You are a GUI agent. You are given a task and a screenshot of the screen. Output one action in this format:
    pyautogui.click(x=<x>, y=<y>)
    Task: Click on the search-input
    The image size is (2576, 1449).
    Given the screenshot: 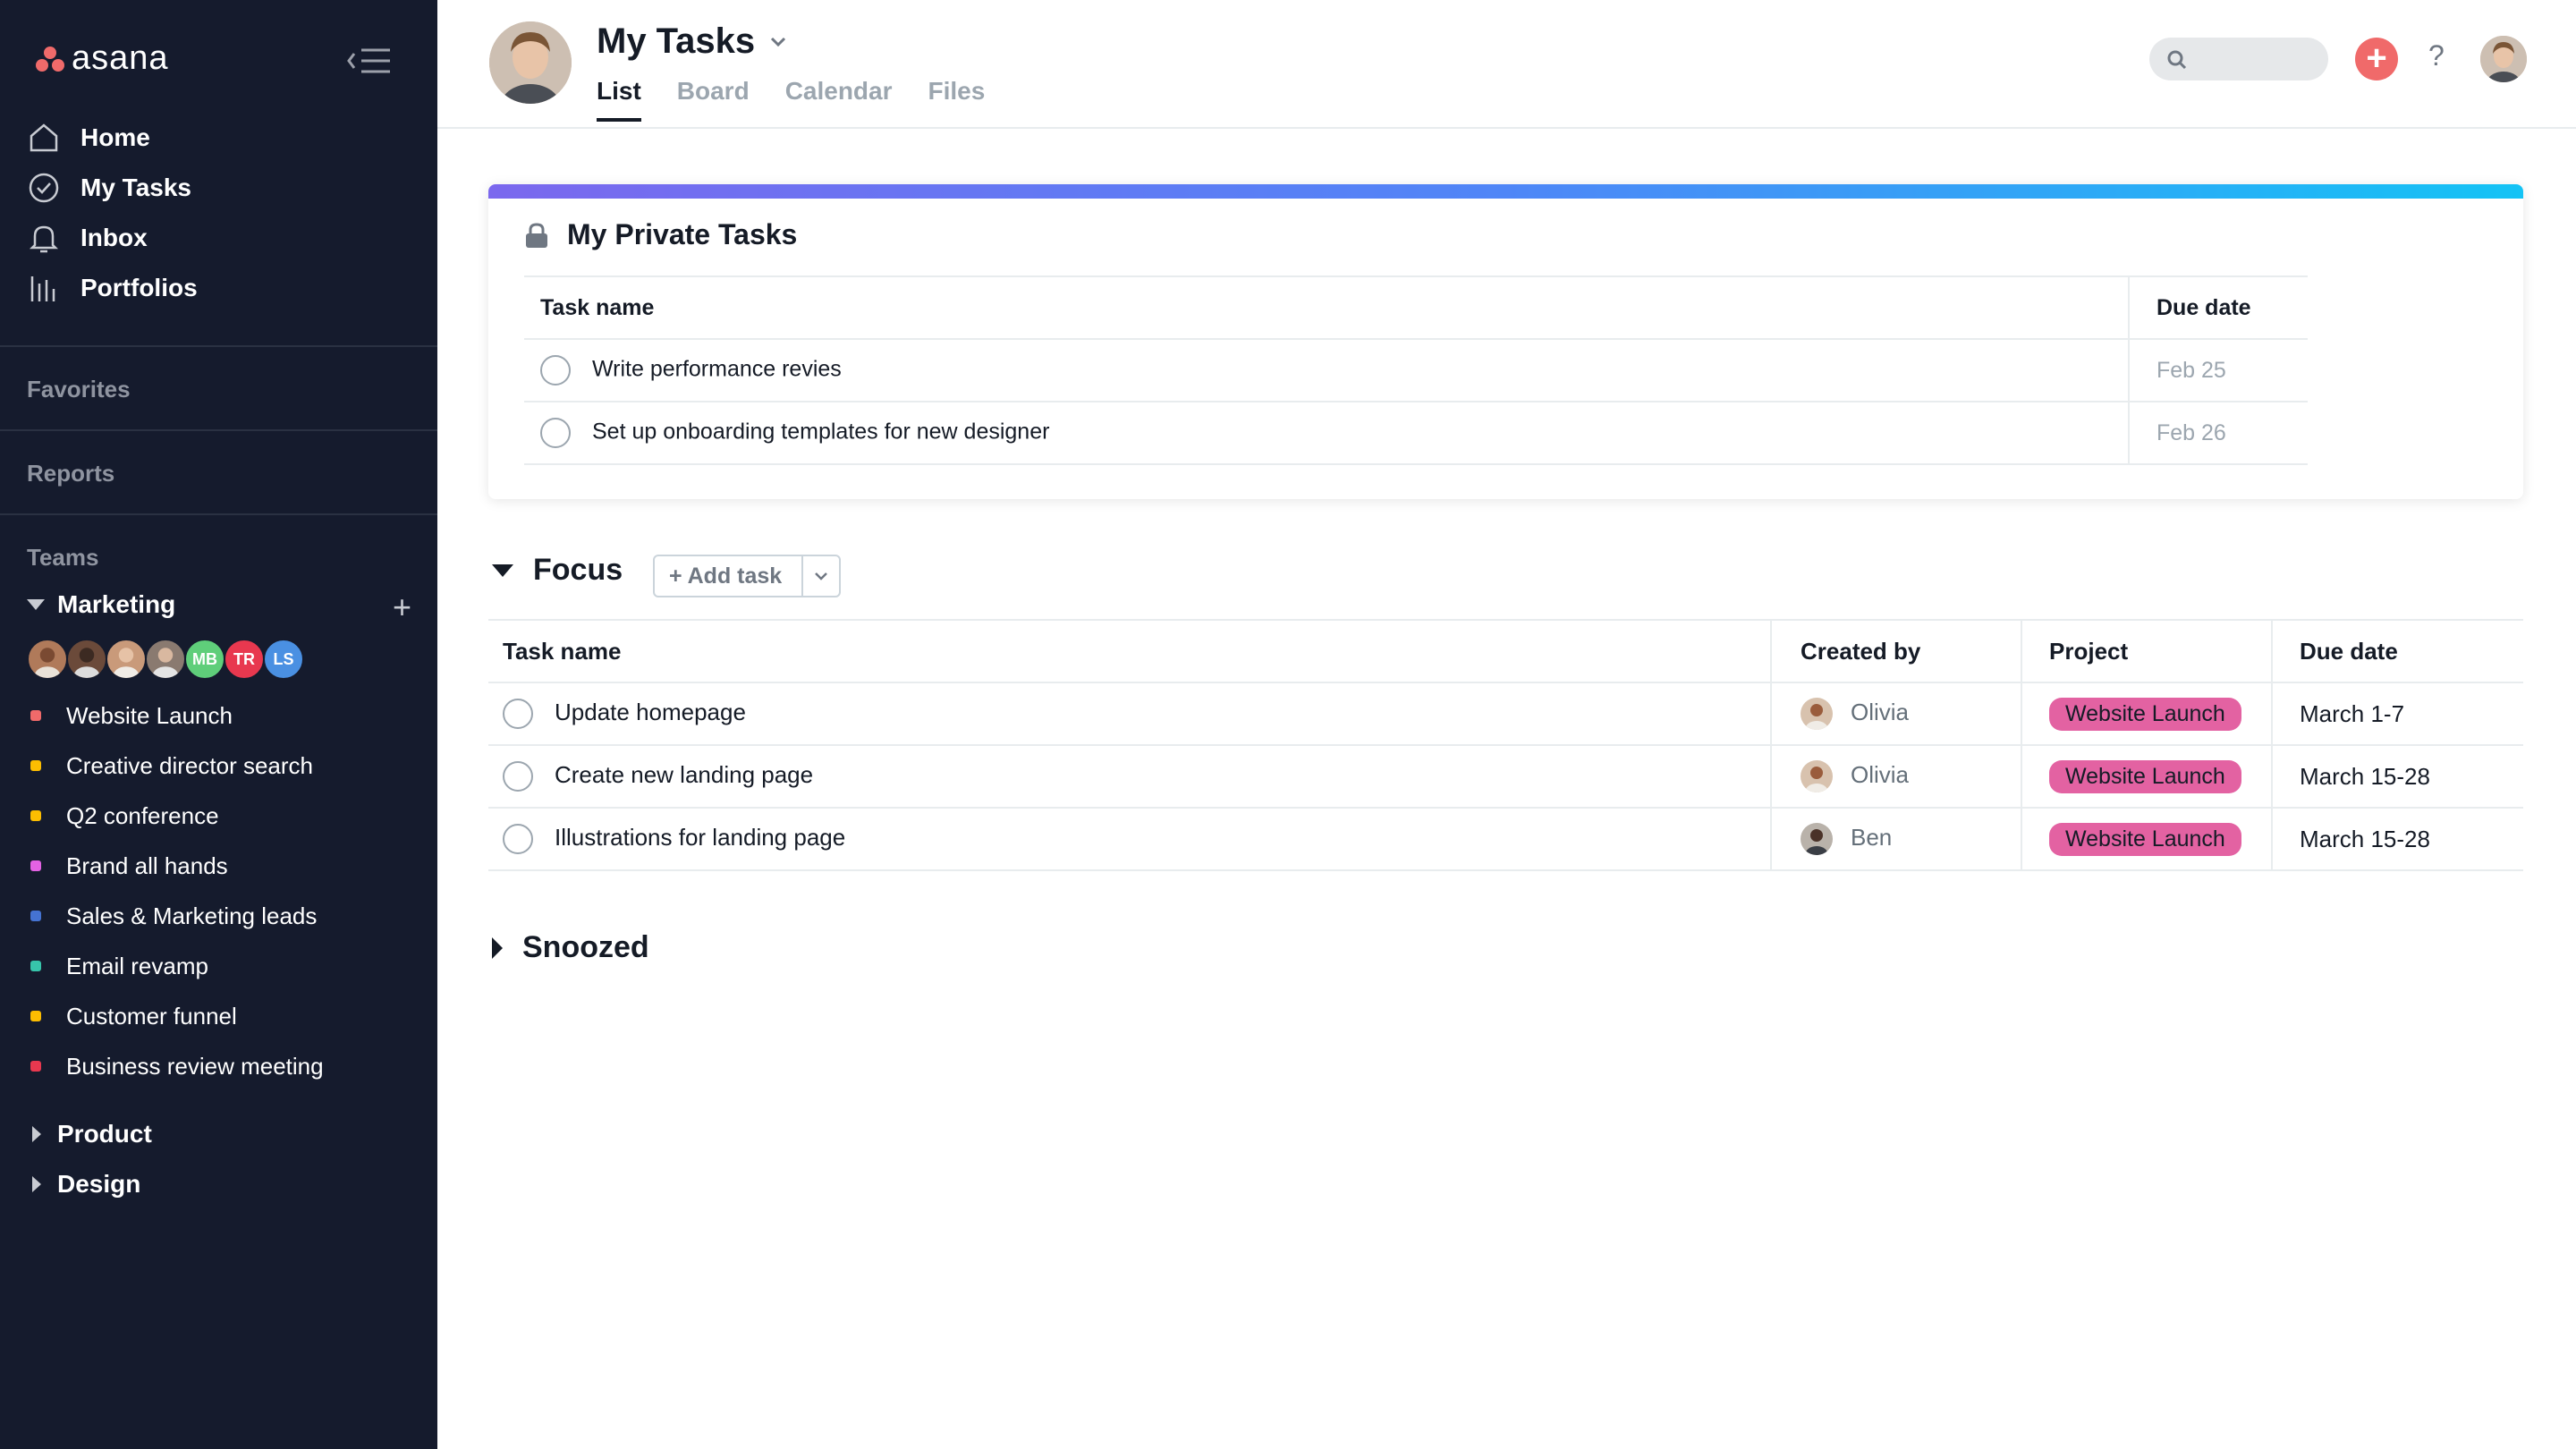 What is the action you would take?
    pyautogui.click(x=2238, y=59)
    